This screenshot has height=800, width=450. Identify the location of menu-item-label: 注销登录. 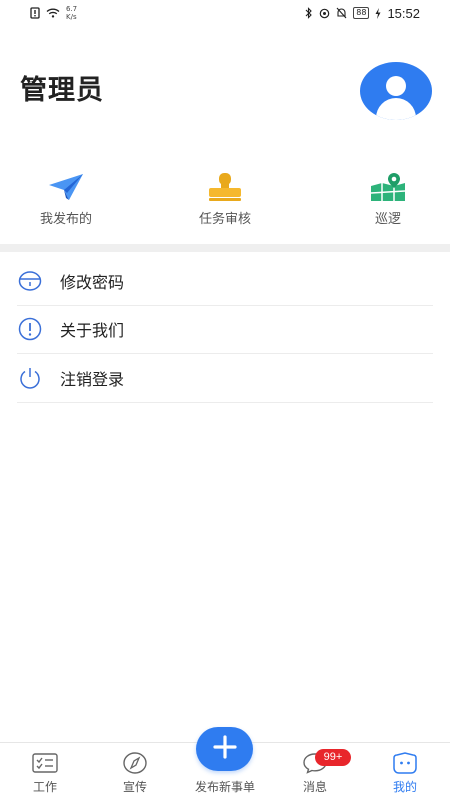
(92, 379).